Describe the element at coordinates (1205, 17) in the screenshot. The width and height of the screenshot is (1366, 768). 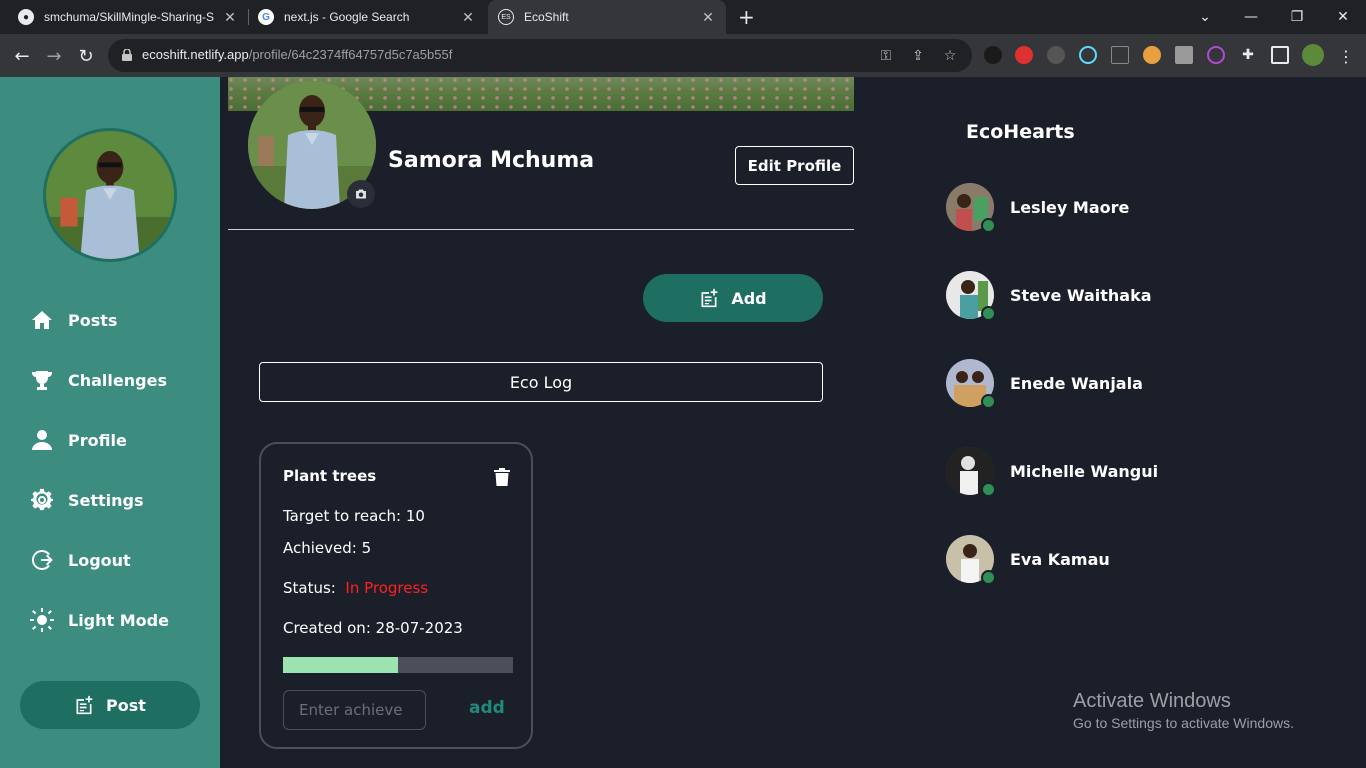
I see `tab-search-icon: ⌄` at that location.